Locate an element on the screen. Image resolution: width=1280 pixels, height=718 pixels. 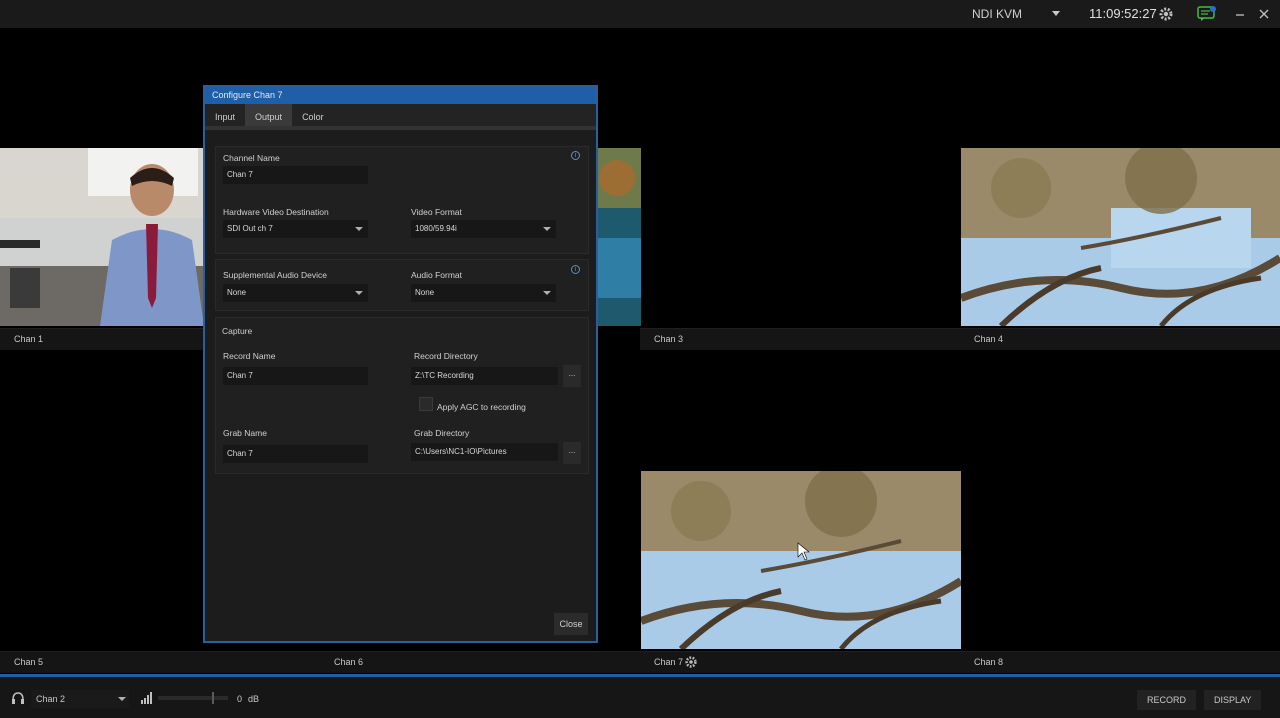
chan-4-preview is located at coordinates (1120, 237).